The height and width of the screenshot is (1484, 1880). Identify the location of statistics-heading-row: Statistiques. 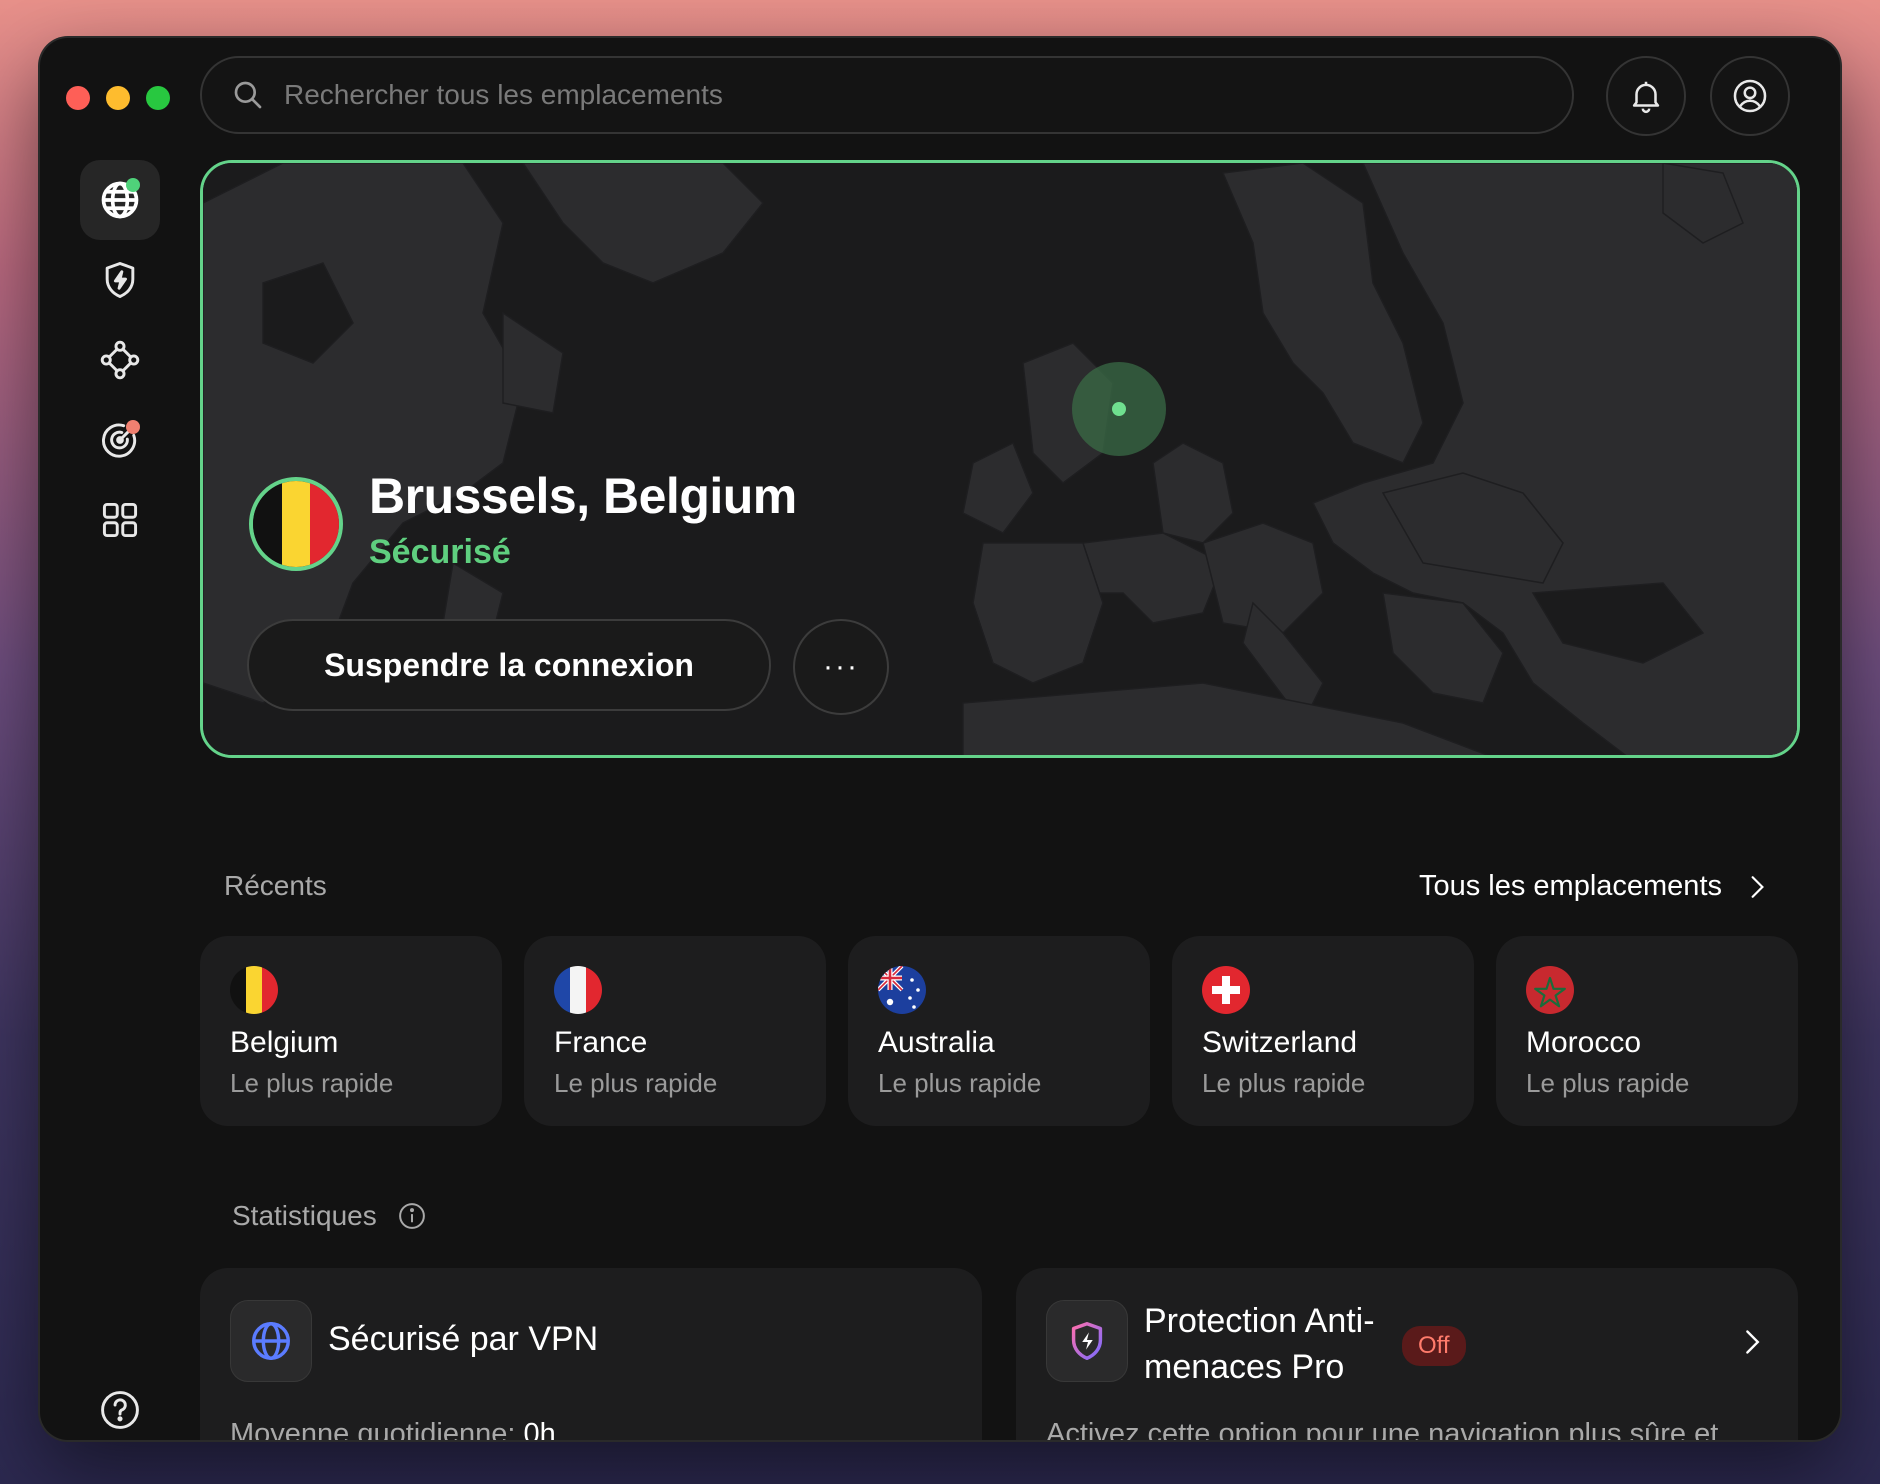
(329, 1216).